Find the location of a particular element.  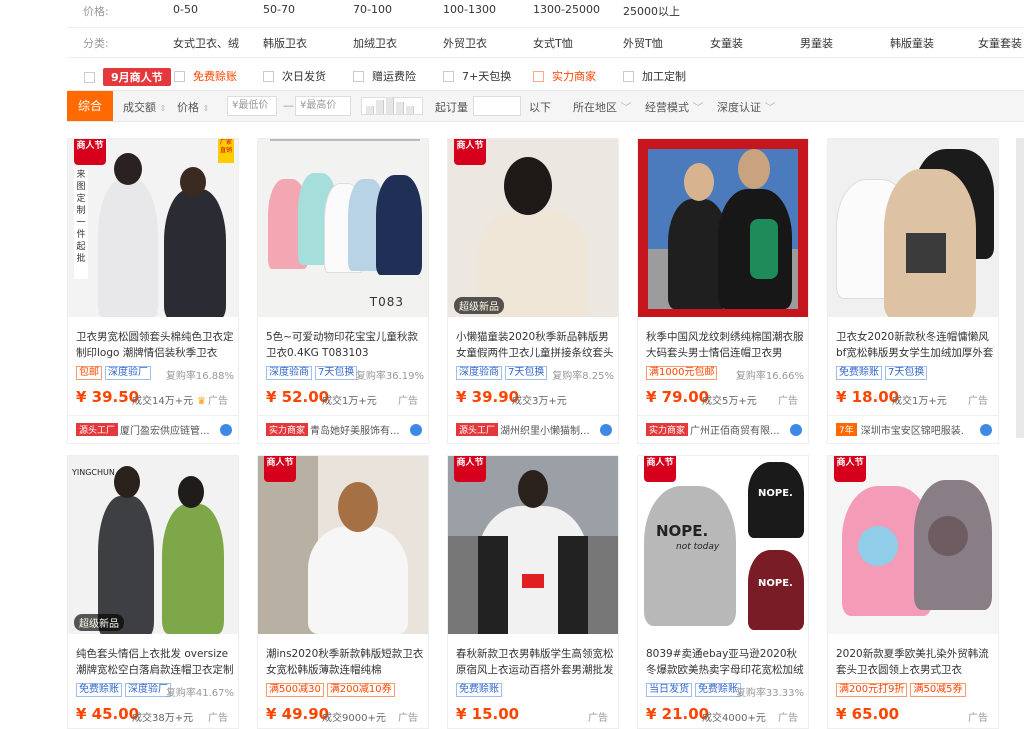

category-option: 韩版卫衣 is located at coordinates (285, 43).